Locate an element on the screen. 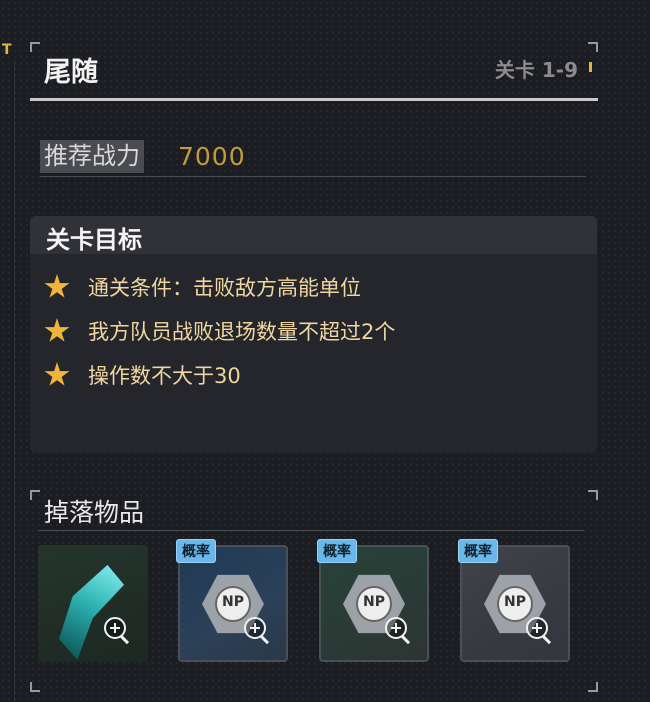 Image resolution: width=650 pixels, height=702 pixels. header-underline is located at coordinates (314, 99).